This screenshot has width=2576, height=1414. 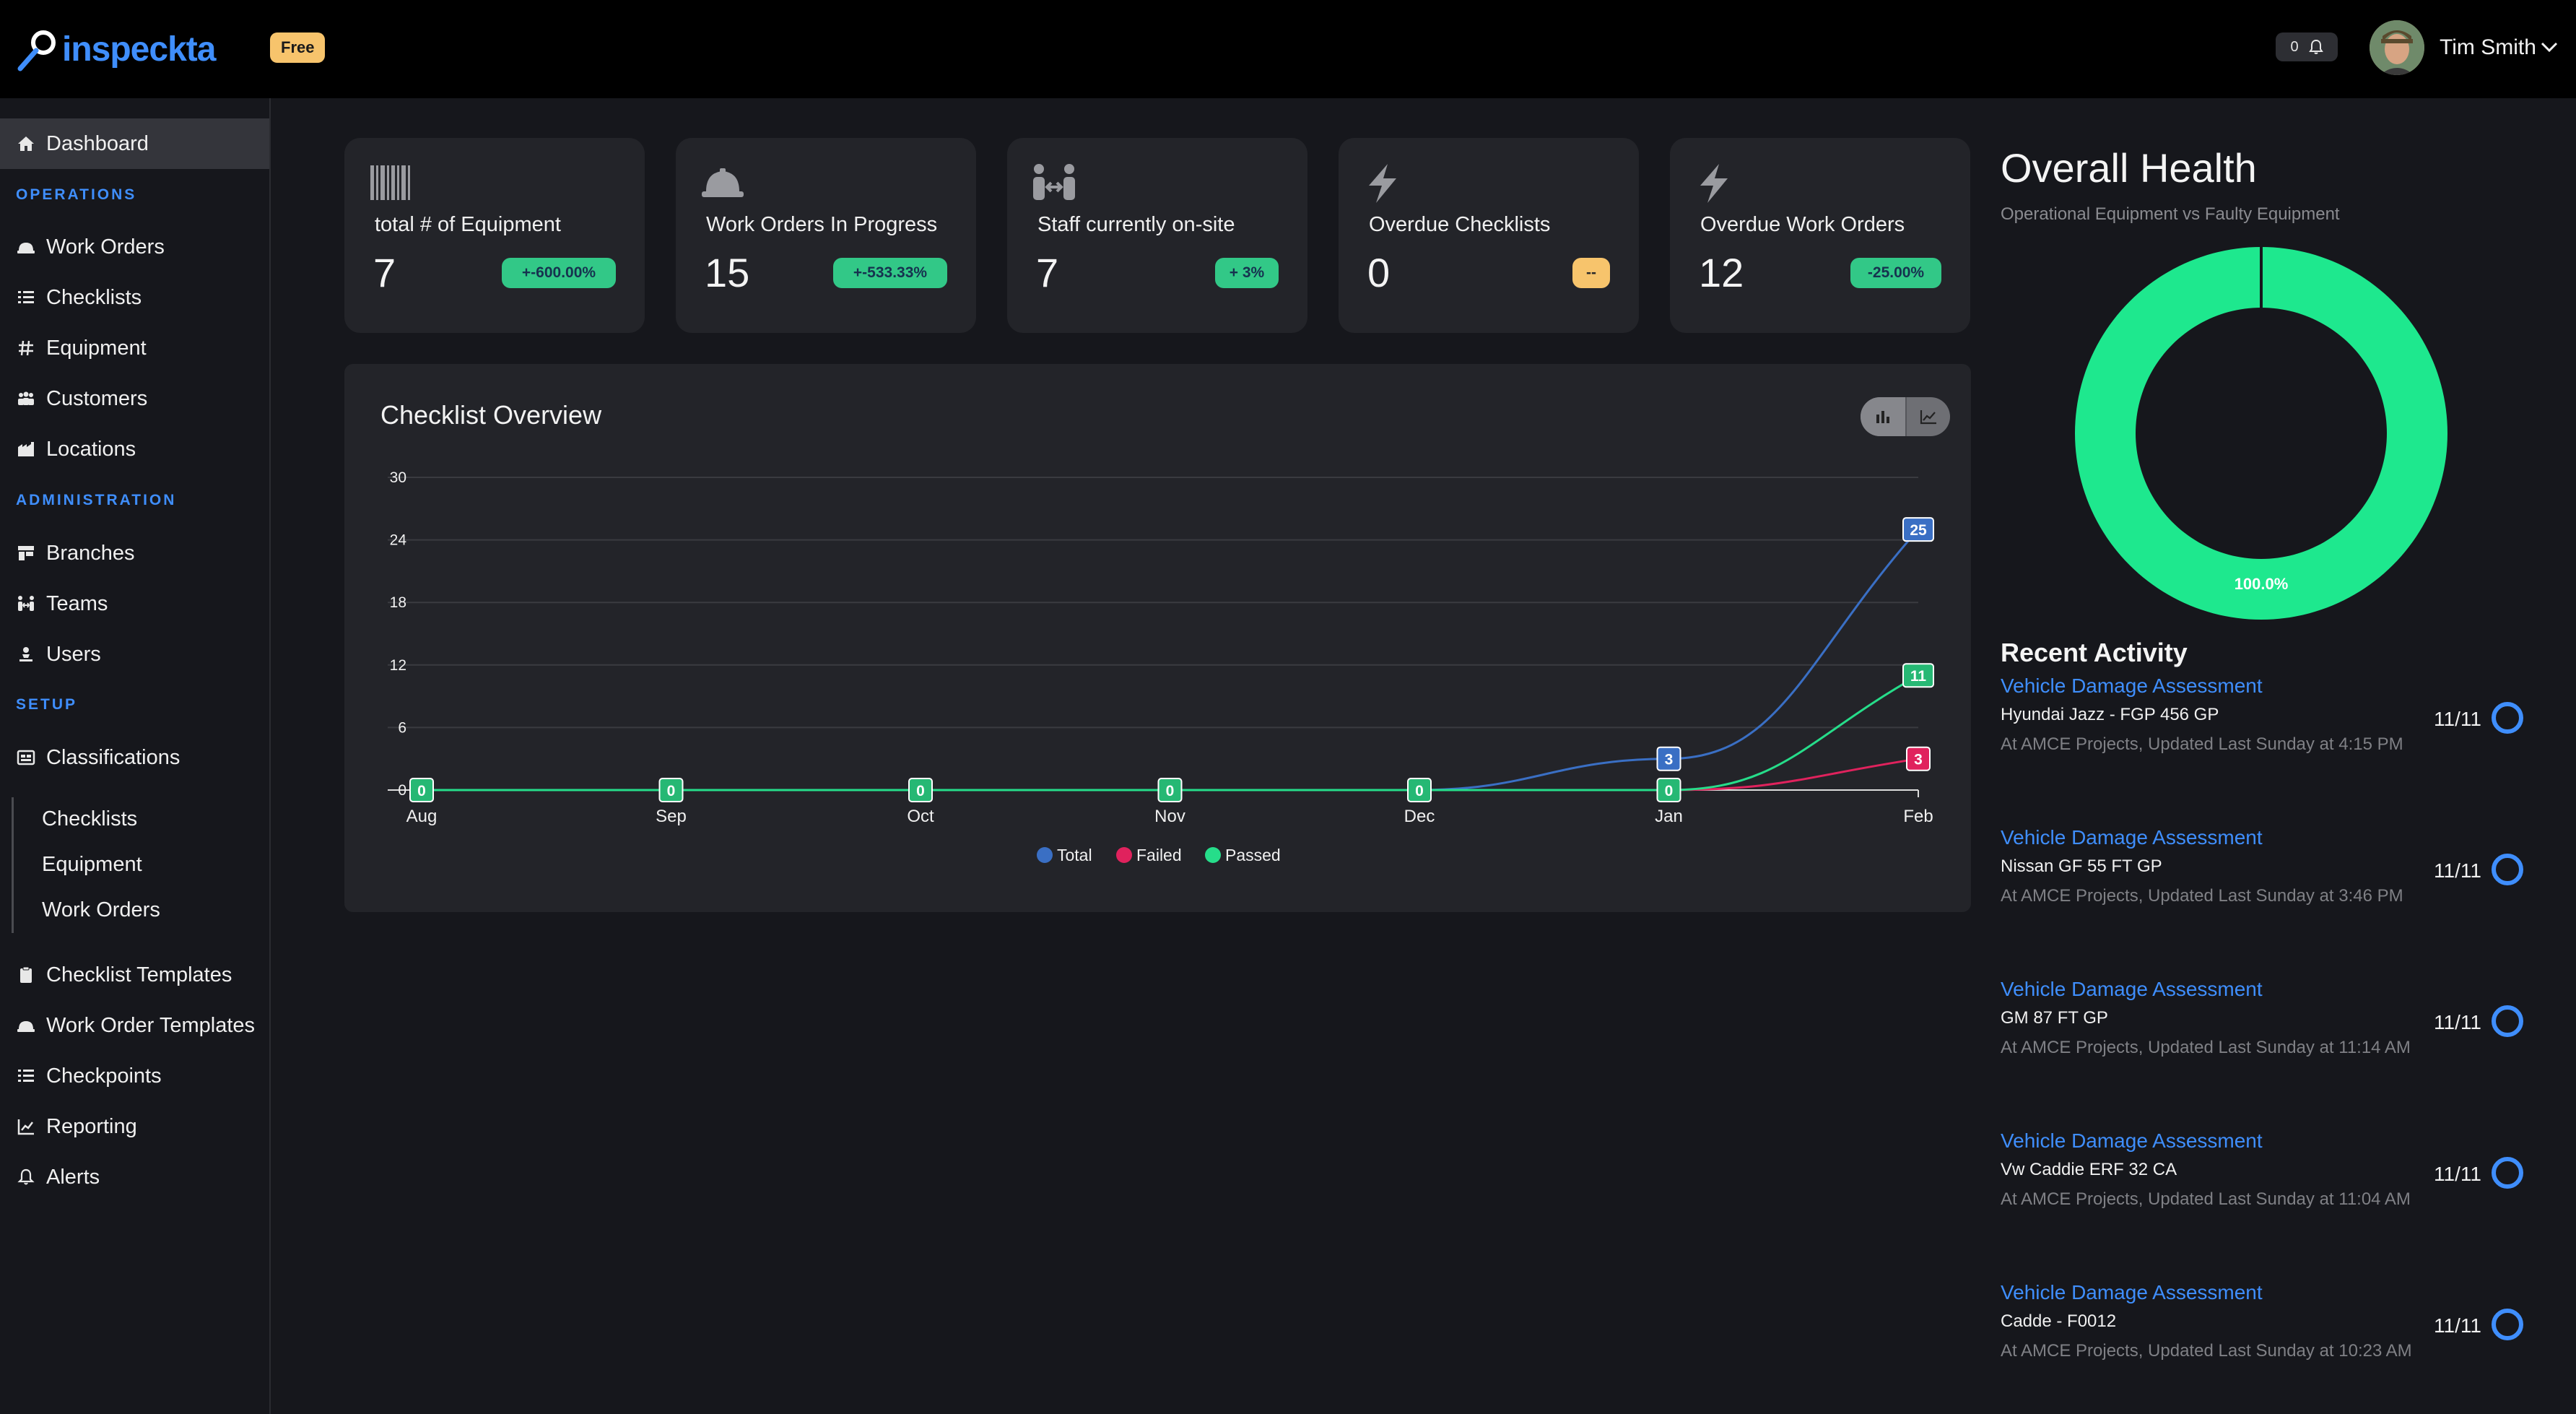 I want to click on x-tick-label: Aug, so click(x=422, y=816).